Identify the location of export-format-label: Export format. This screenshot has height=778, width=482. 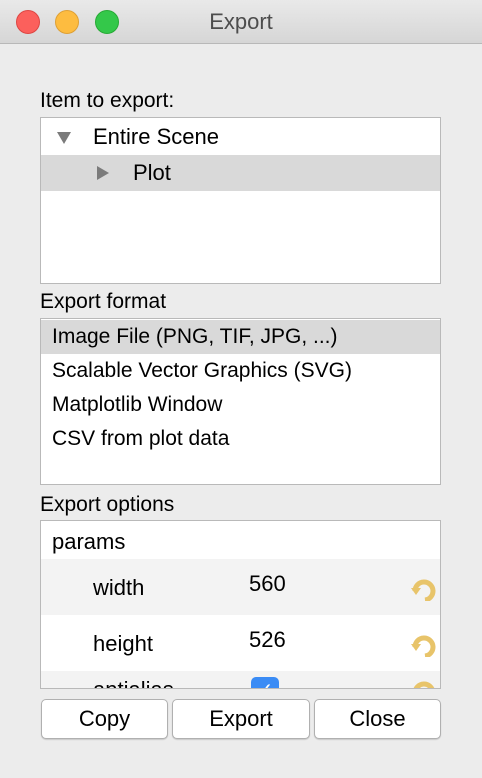
(103, 301).